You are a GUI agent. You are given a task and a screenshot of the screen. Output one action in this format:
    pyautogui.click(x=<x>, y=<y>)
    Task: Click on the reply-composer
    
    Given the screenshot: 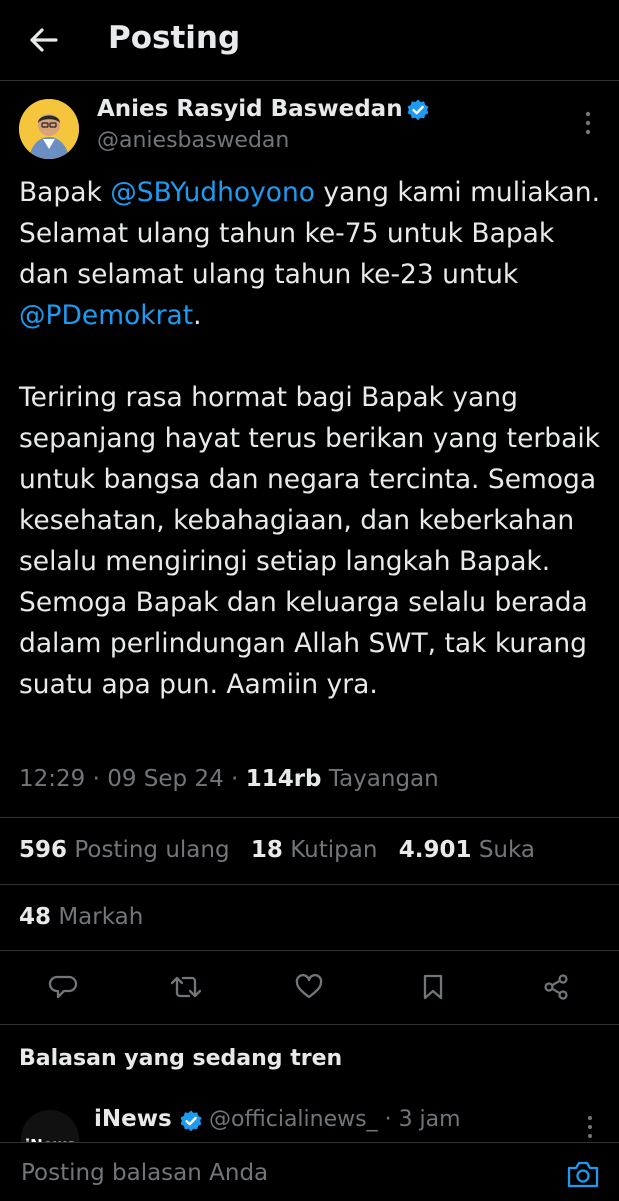 What is the action you would take?
    pyautogui.click(x=309, y=1171)
    